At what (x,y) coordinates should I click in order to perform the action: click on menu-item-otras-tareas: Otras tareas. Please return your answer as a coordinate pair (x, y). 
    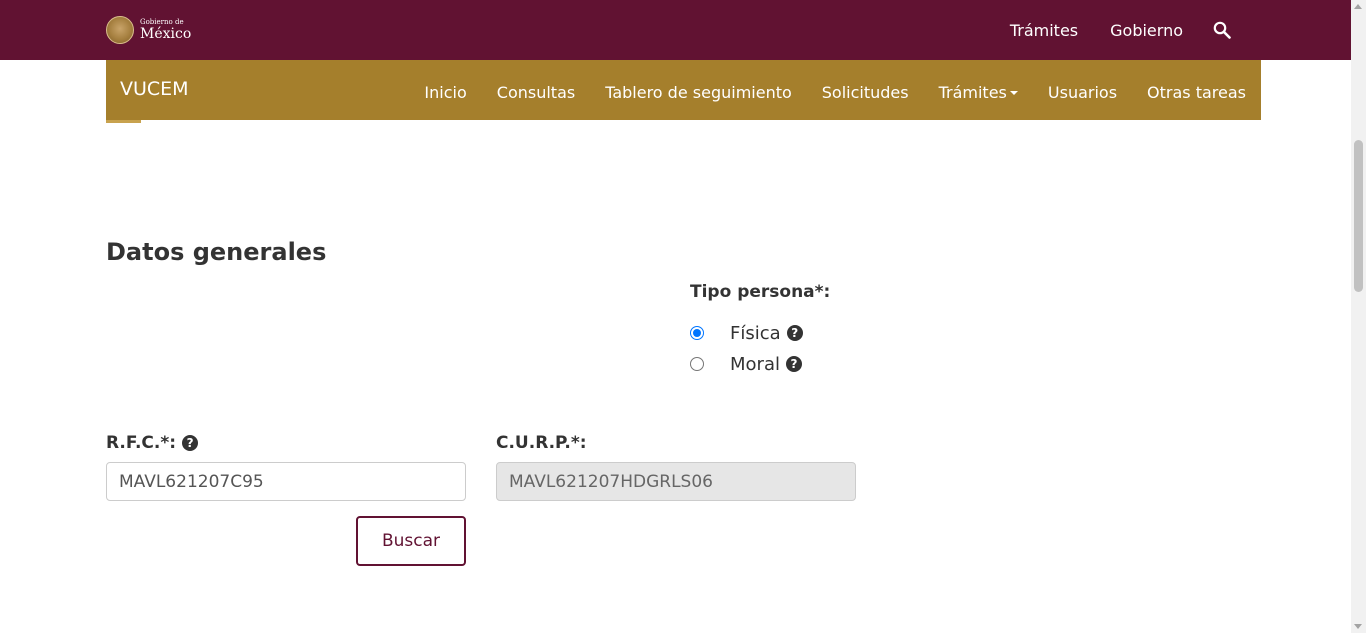
    Looking at the image, I should click on (1196, 92).